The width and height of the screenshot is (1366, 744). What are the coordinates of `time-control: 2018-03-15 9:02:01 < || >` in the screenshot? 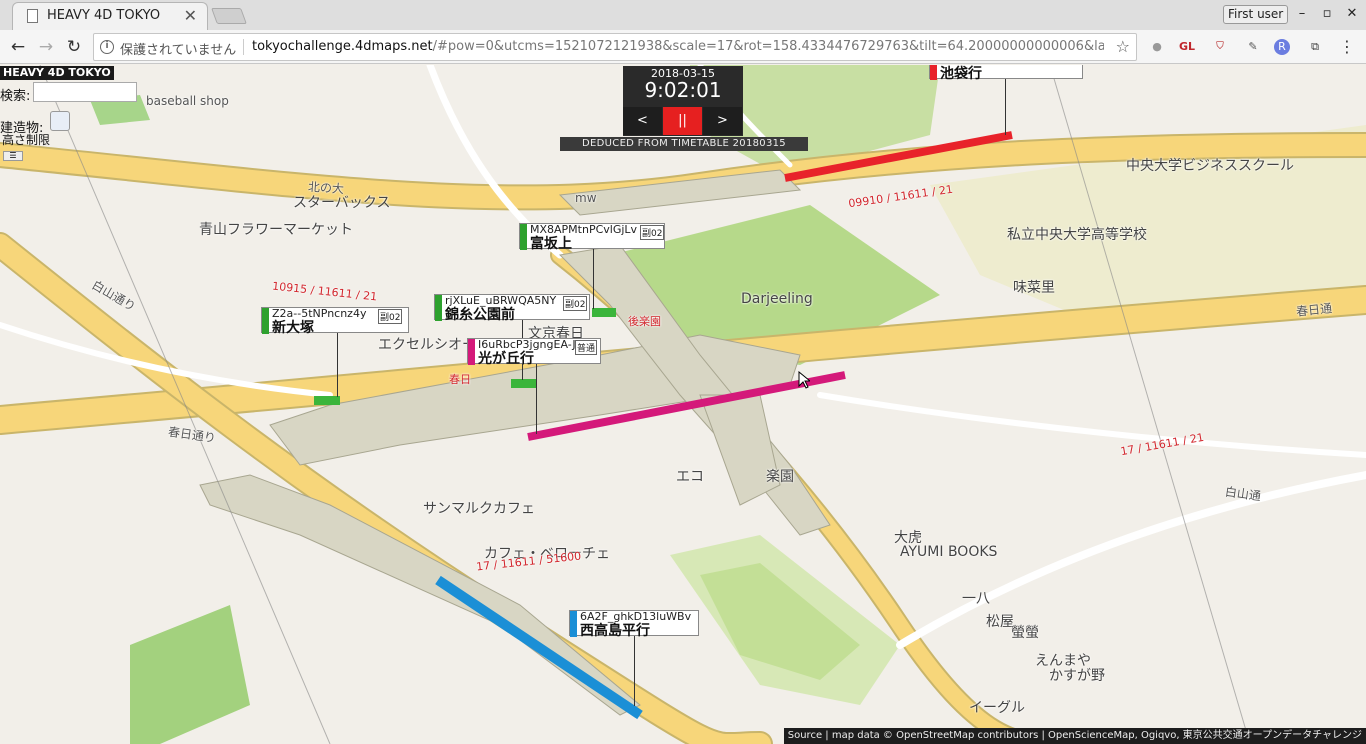 It's located at (683, 101).